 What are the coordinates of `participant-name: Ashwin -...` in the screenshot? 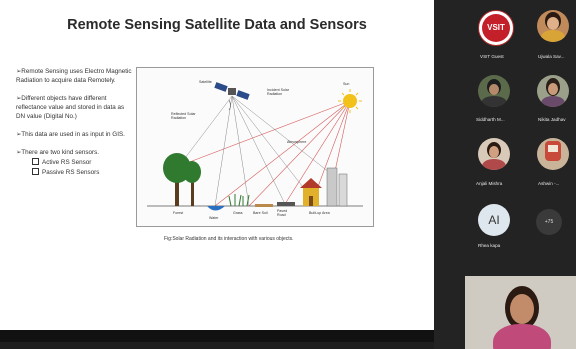 It's located at (549, 183).